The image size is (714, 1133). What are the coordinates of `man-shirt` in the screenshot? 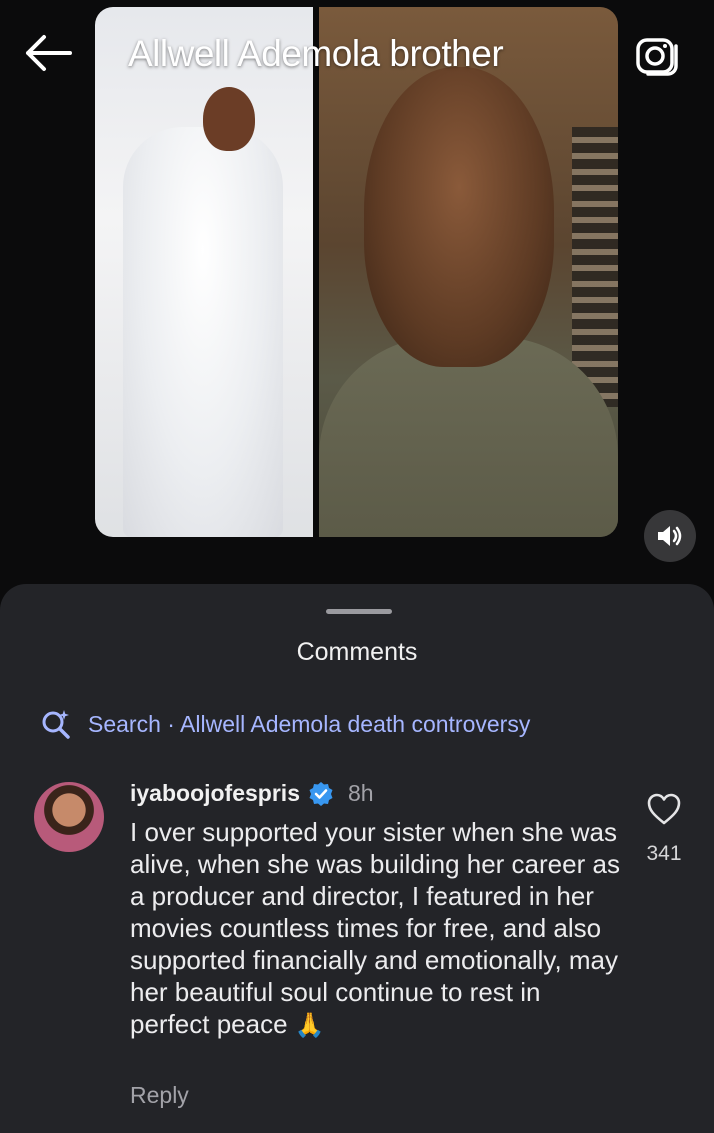 It's located at (468, 437).